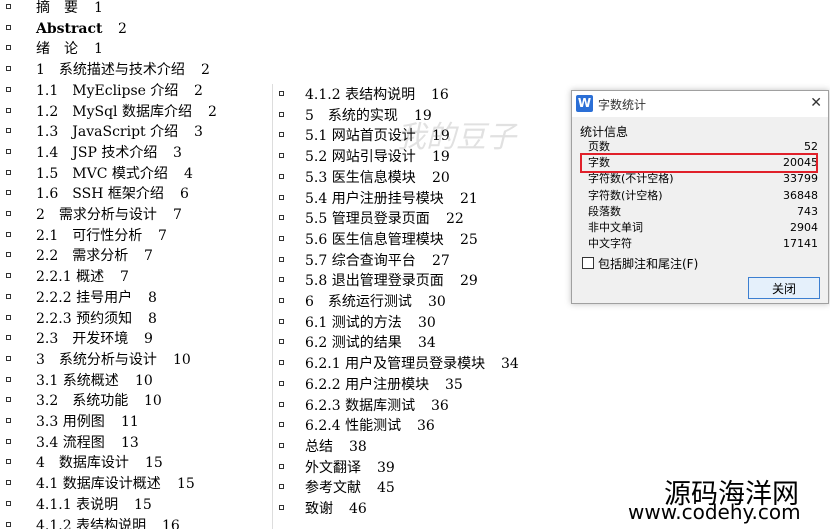 The image size is (830, 529). Describe the element at coordinates (135, 70) in the screenshot. I see `toc-entry: 1 系统描述与技术介绍 2` at that location.